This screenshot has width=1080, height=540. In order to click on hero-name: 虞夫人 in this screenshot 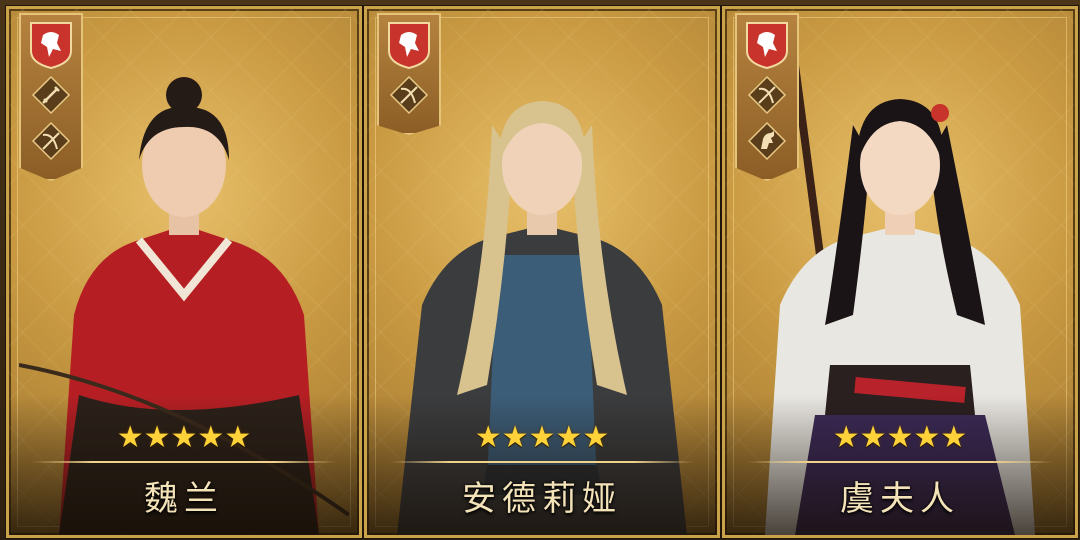, I will do `click(900, 499)`.